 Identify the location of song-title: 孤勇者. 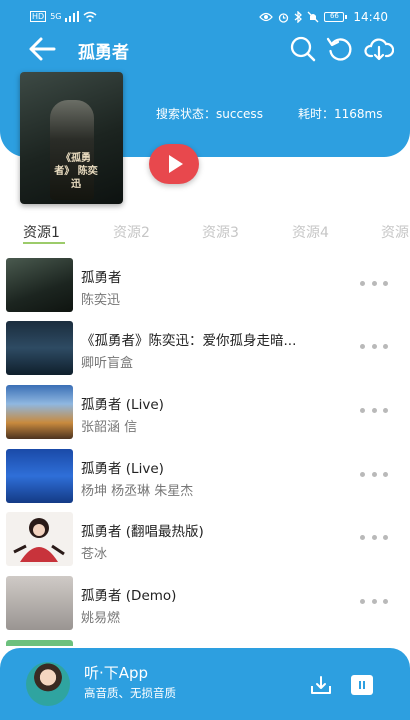
(101, 278).